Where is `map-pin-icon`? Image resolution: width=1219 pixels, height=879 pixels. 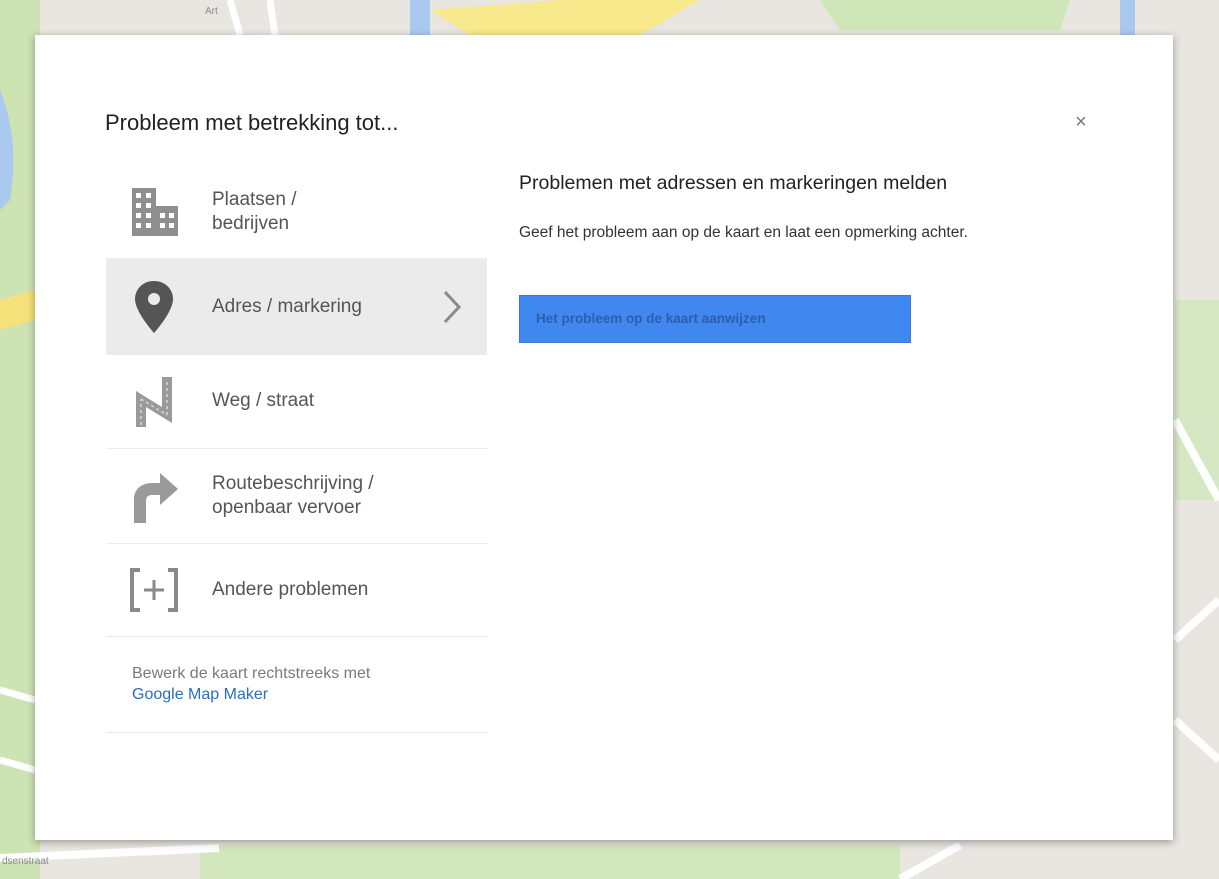 map-pin-icon is located at coordinates (154, 307).